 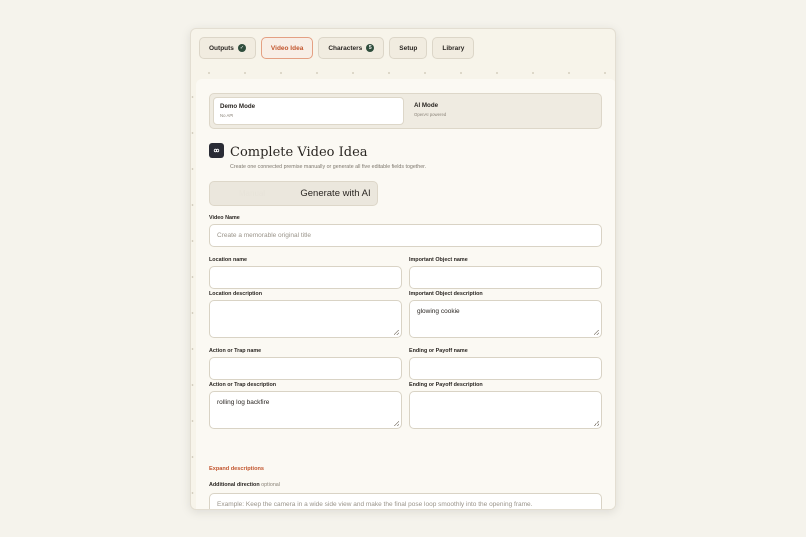 What do you see at coordinates (505, 277) in the screenshot?
I see `object-name-input` at bounding box center [505, 277].